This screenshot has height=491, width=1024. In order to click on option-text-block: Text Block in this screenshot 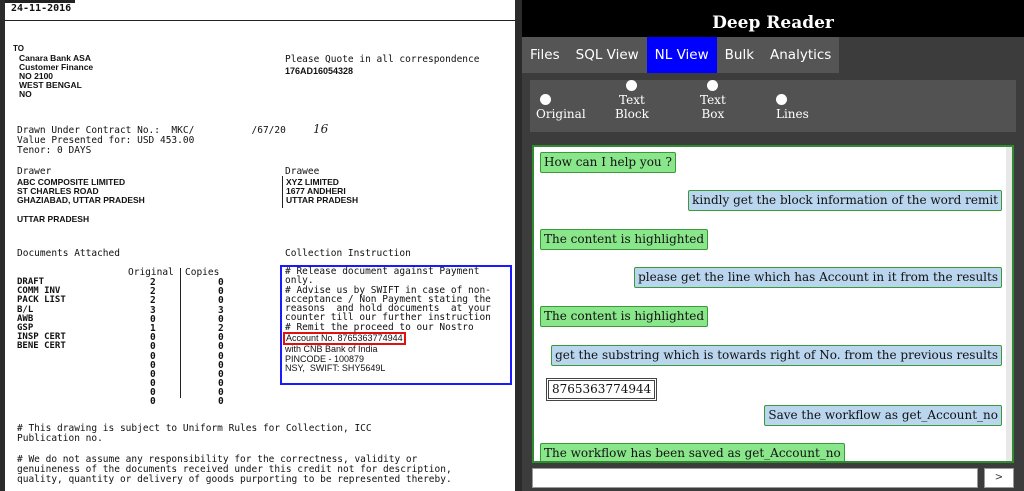, I will do `click(632, 100)`.